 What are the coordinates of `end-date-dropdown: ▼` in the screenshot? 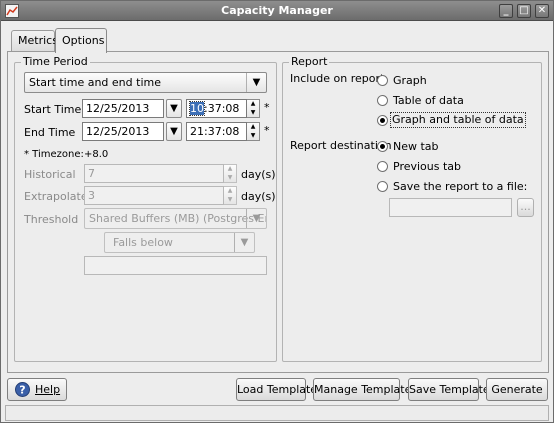 It's located at (174, 131).